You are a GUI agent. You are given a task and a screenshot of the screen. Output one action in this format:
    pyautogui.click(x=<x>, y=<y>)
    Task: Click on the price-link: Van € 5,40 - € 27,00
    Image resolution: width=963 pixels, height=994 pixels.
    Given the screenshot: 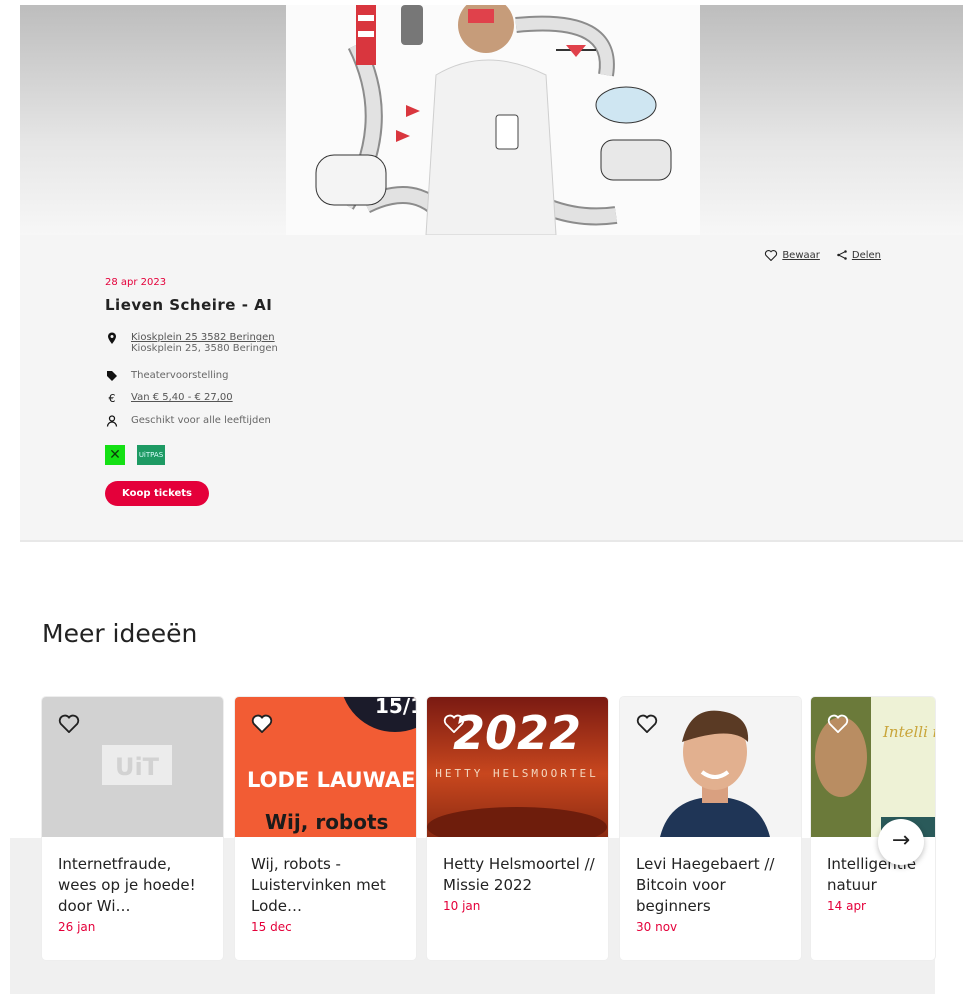 What is the action you would take?
    pyautogui.click(x=182, y=397)
    